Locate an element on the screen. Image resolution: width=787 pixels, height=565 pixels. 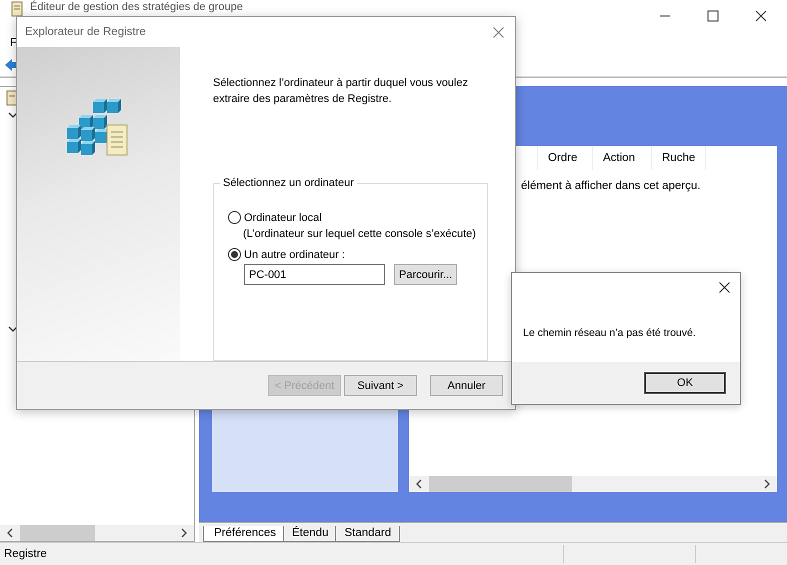
maximize-icon is located at coordinates (713, 16).